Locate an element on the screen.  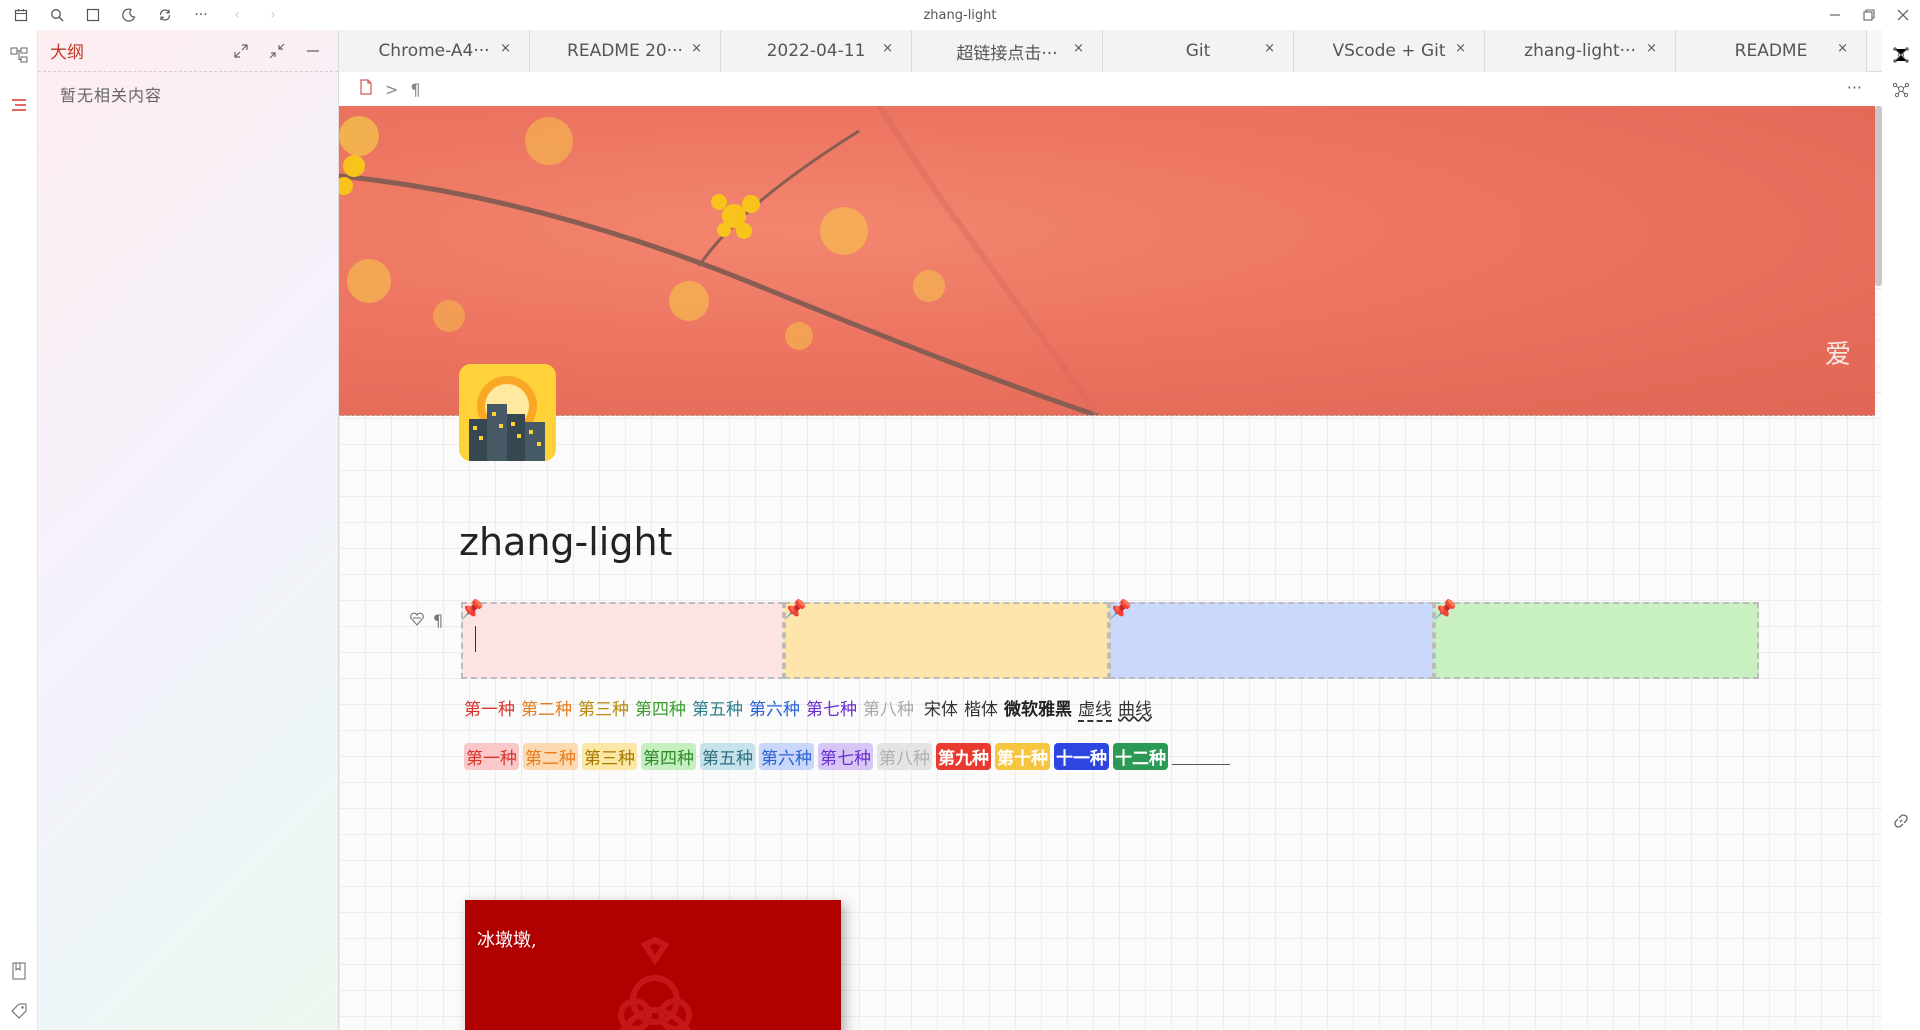
left-dock is located at coordinates (19, 530).